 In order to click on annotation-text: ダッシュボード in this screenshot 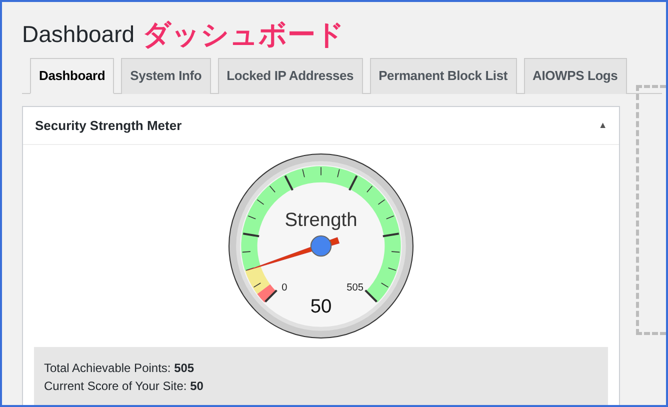, I will do `click(243, 35)`.